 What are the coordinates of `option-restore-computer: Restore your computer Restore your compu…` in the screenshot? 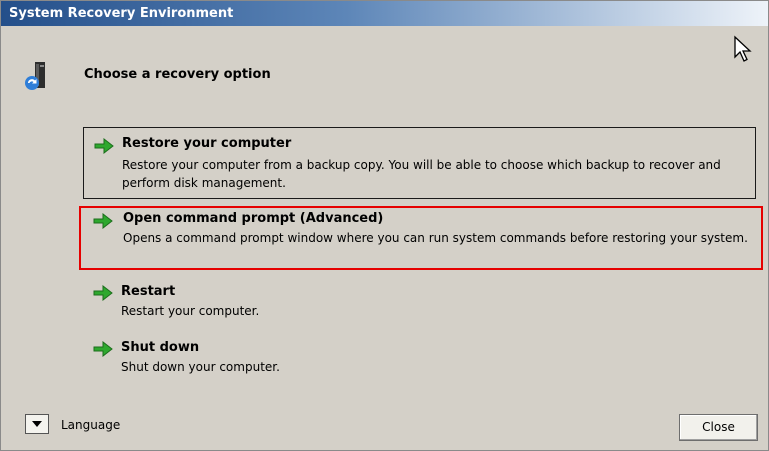 It's located at (419, 163).